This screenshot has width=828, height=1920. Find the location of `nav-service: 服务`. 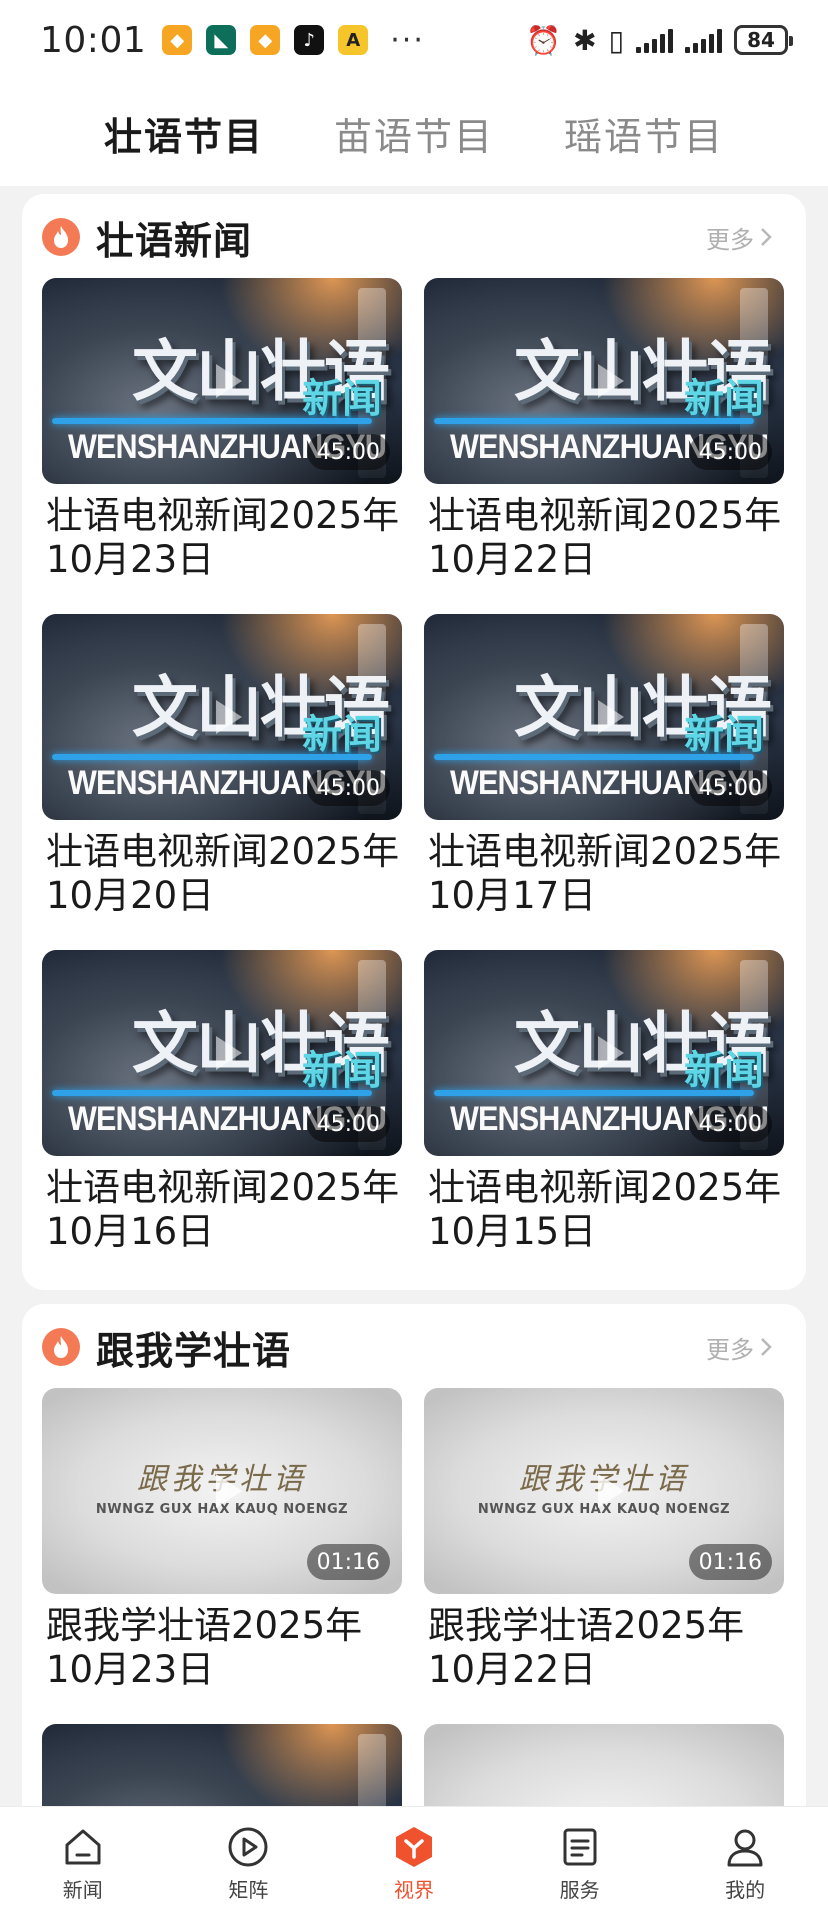

nav-service: 服务 is located at coordinates (580, 1863).